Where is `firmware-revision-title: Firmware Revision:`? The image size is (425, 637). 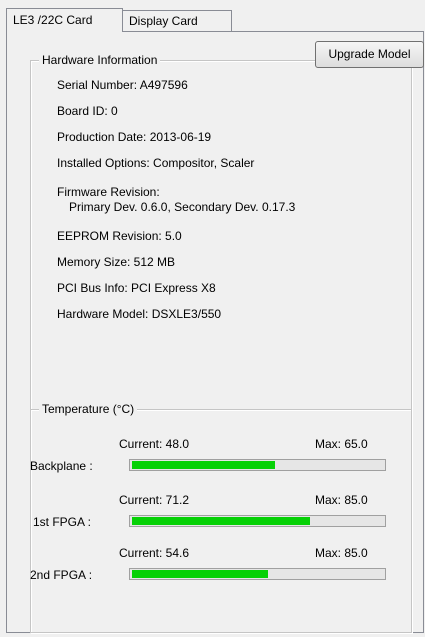 firmware-revision-title: Firmware Revision: is located at coordinates (108, 192).